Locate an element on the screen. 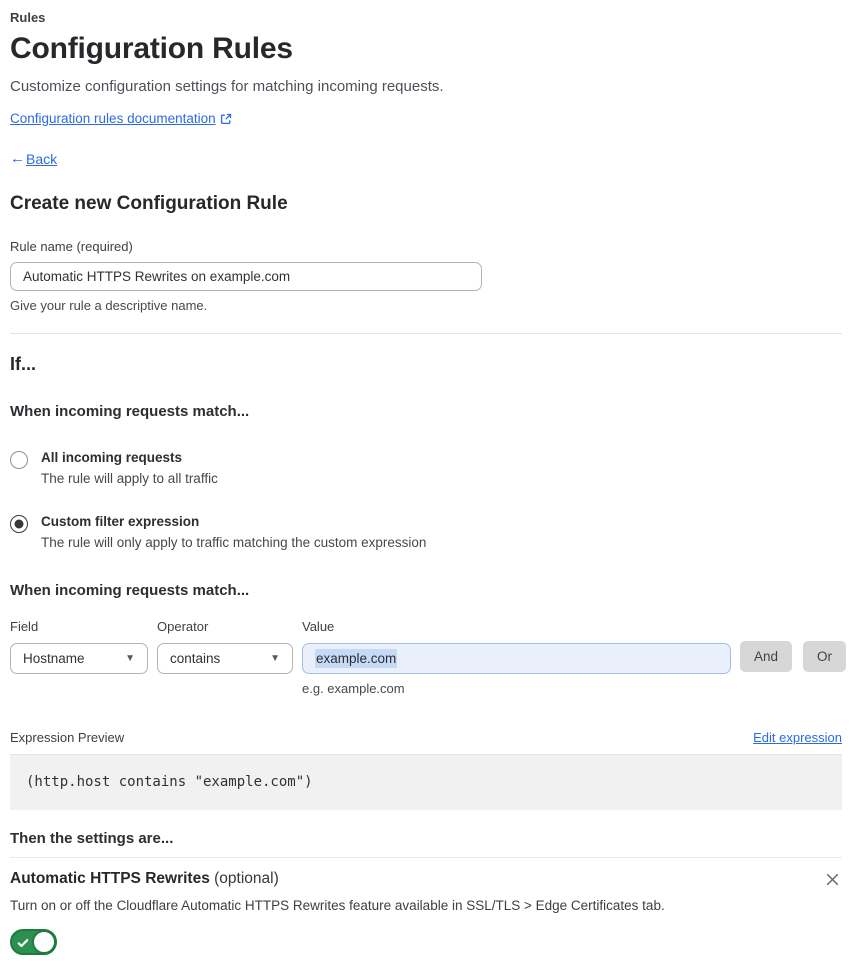 This screenshot has width=852, height=974. rule-name-input is located at coordinates (246, 276).